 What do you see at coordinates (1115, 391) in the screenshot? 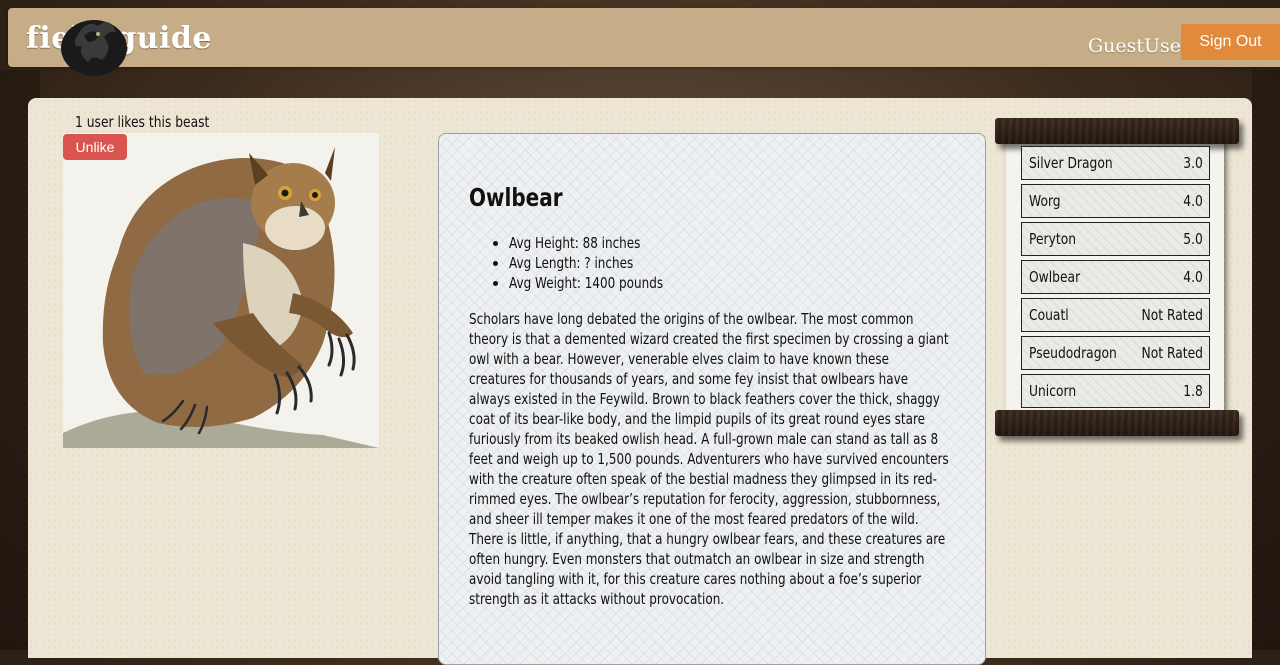
I see `leaderboard-row: Unicorn 1.8` at bounding box center [1115, 391].